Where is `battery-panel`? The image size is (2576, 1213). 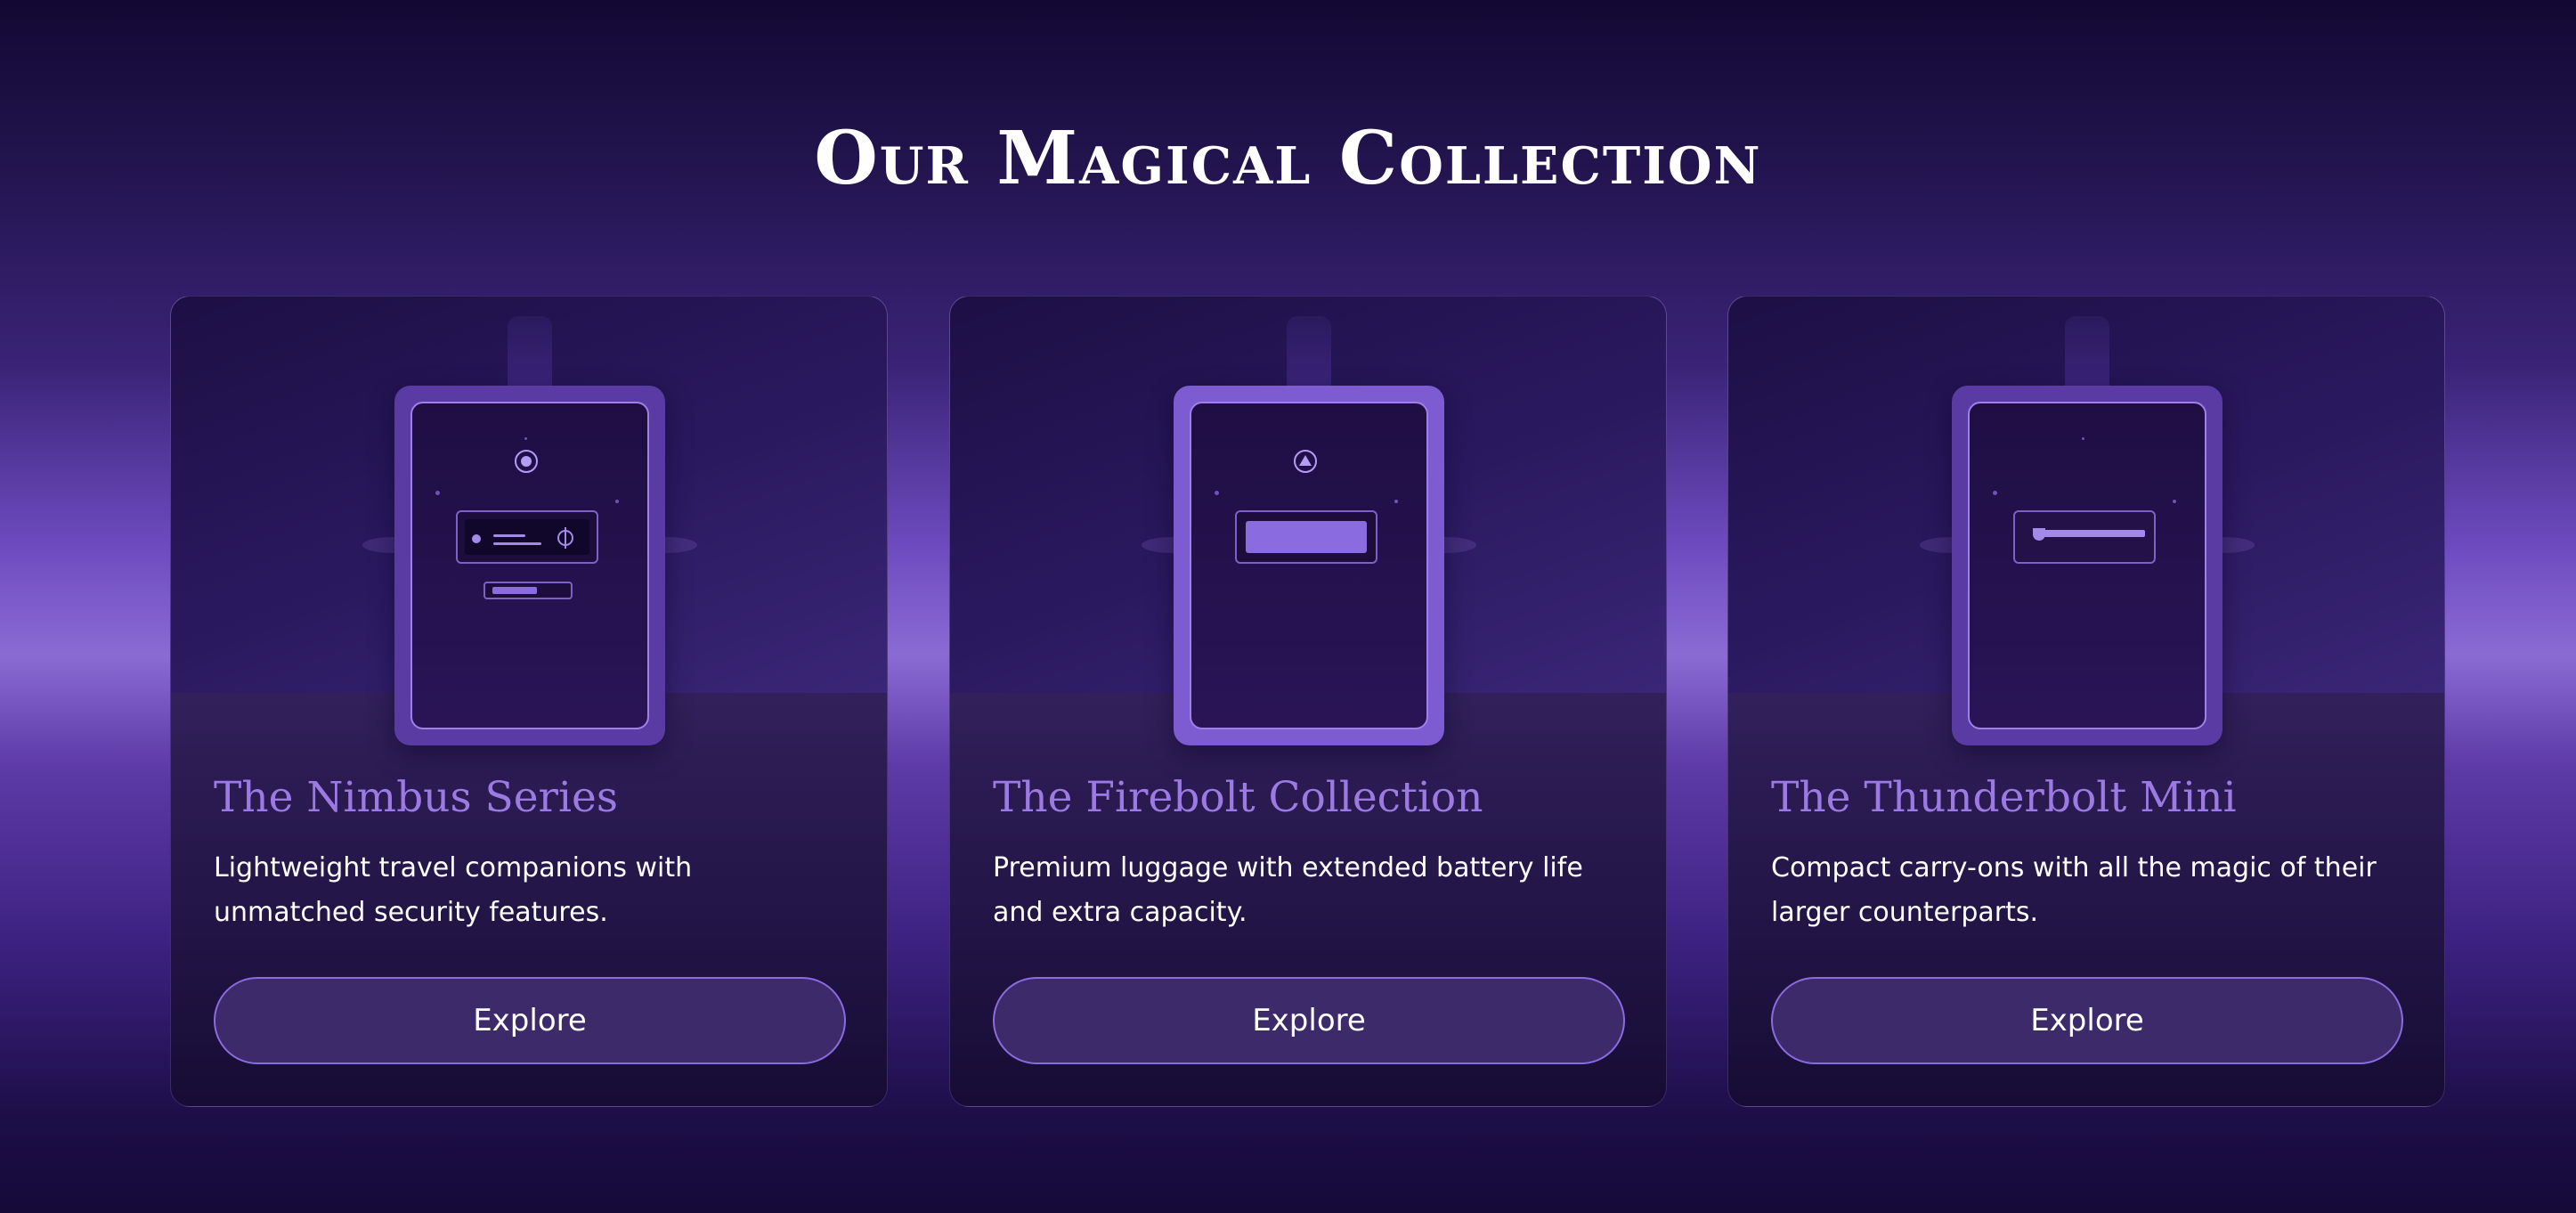
battery-panel is located at coordinates (1306, 537).